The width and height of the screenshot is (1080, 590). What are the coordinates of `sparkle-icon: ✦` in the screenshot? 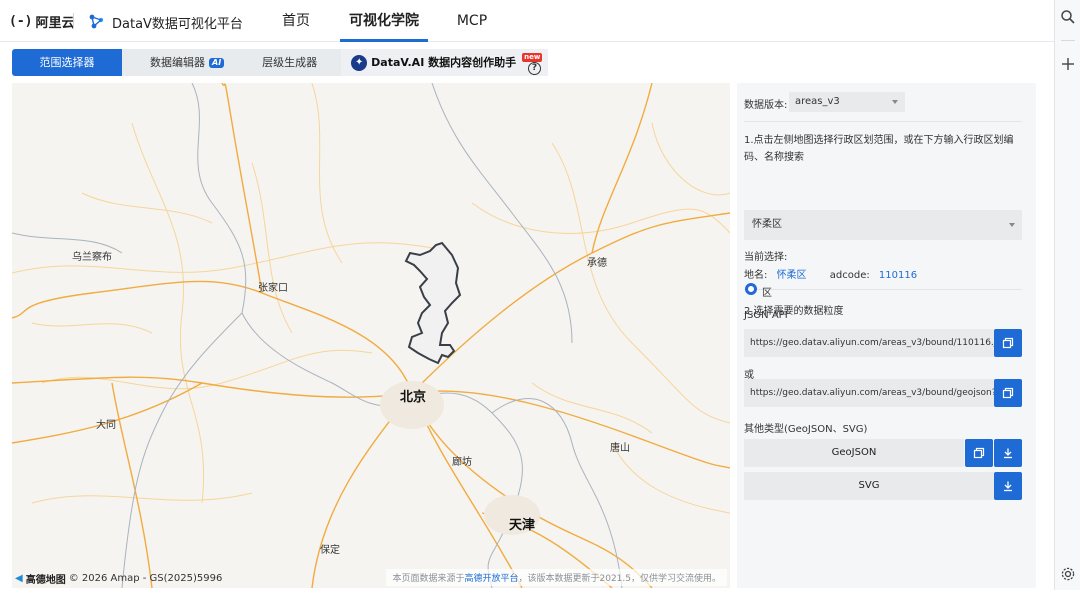 It's located at (359, 62).